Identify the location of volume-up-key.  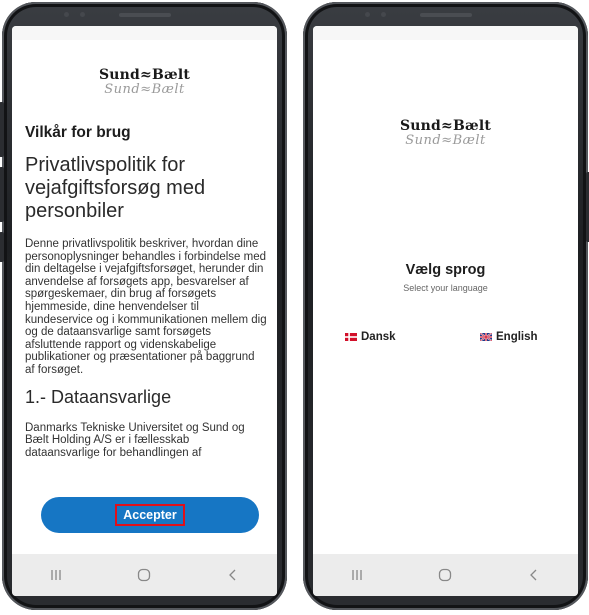
(2, 129).